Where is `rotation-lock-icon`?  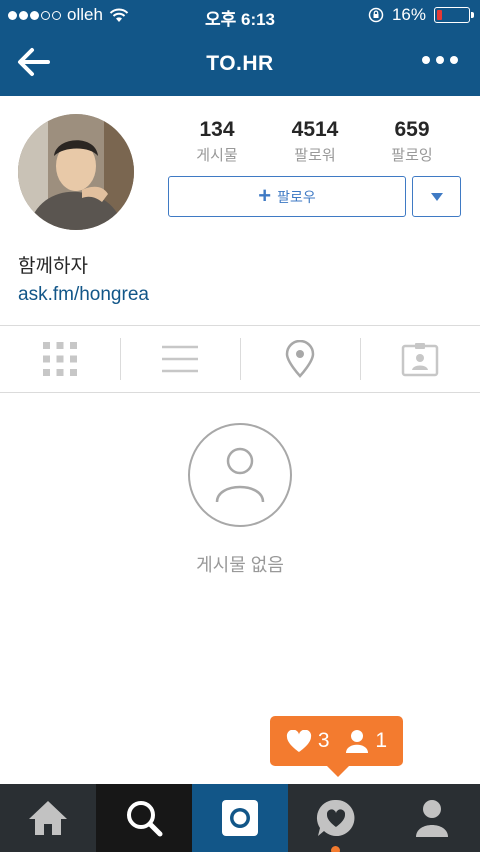
rotation-lock-icon is located at coordinates (376, 15).